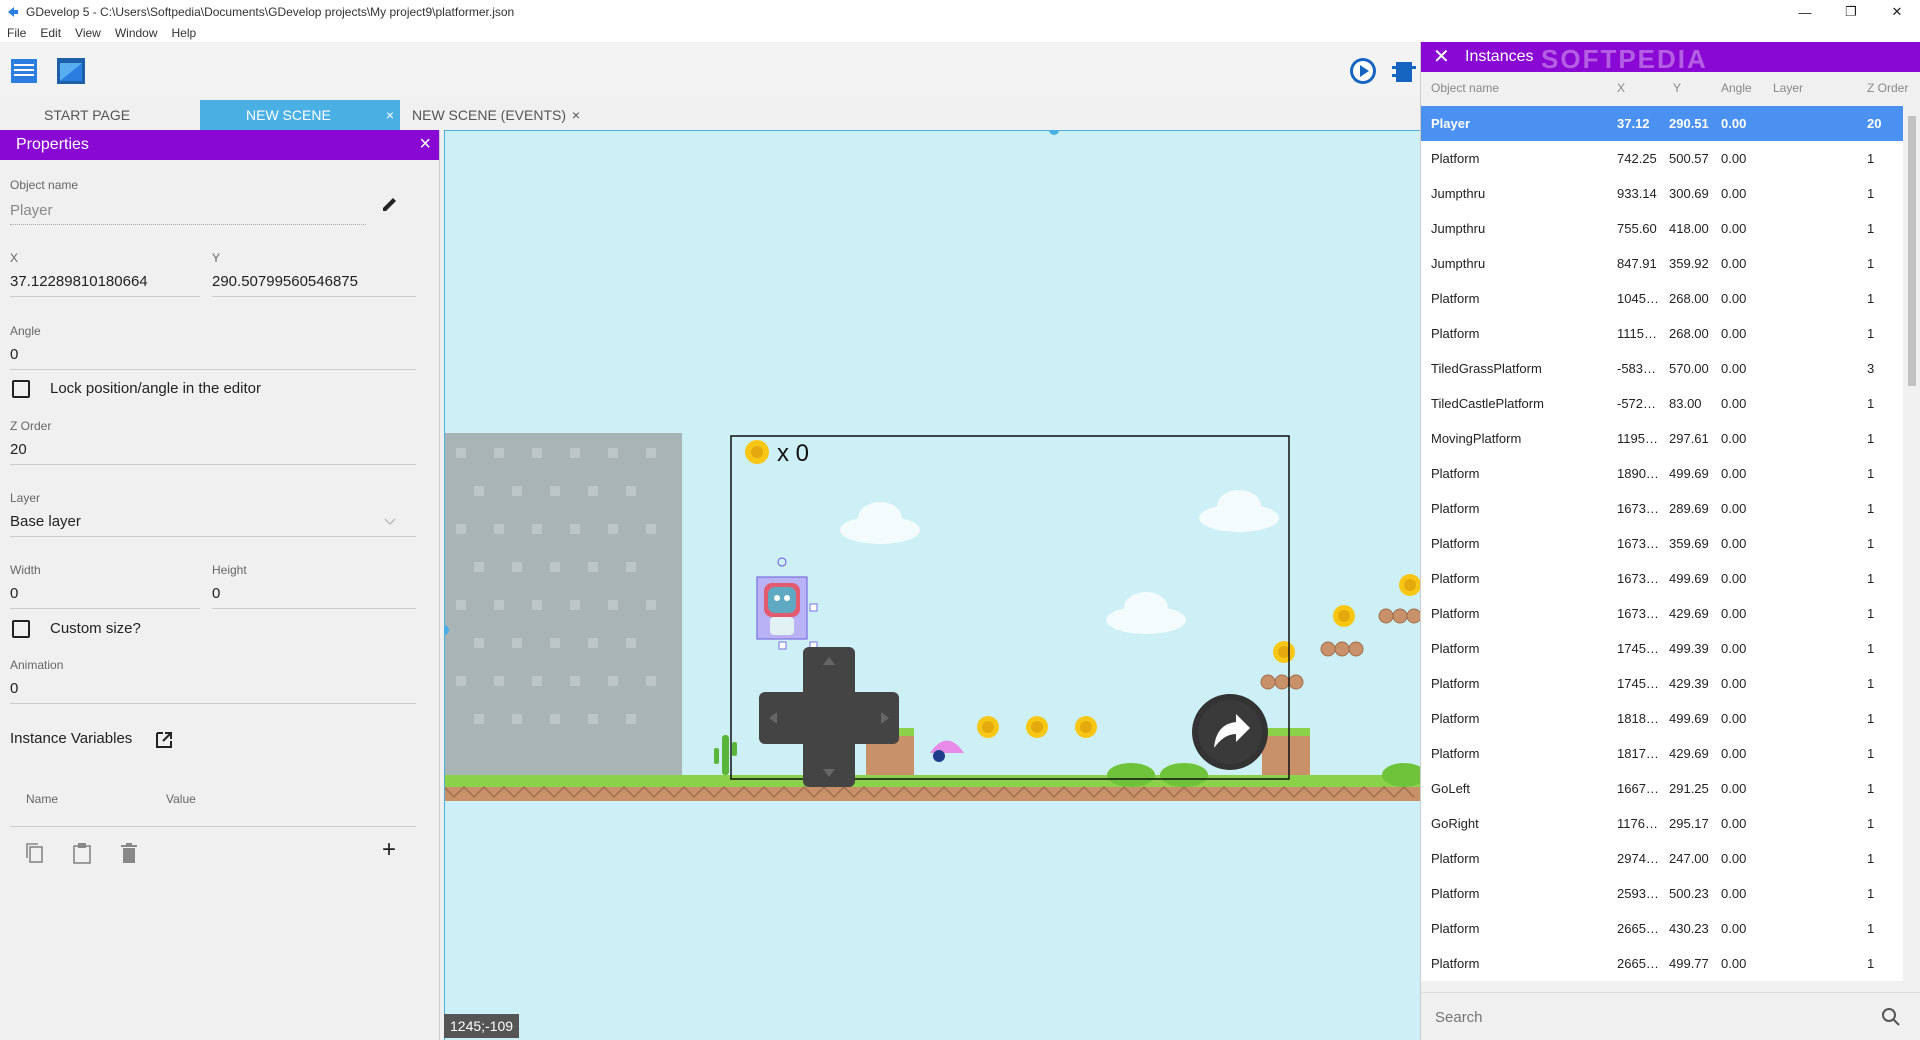  What do you see at coordinates (129, 853) in the screenshot?
I see `delete-icon` at bounding box center [129, 853].